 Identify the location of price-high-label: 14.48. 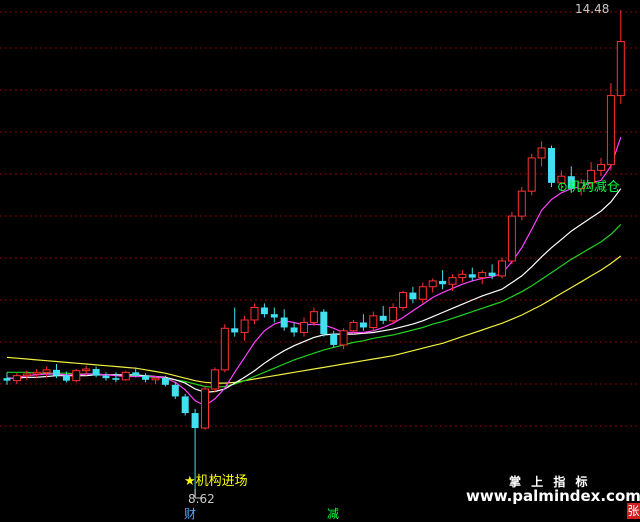
(592, 9).